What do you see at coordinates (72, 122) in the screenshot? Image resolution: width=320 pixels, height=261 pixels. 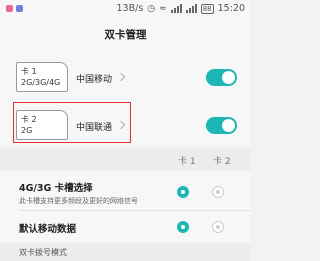 I see `highlight-box` at bounding box center [72, 122].